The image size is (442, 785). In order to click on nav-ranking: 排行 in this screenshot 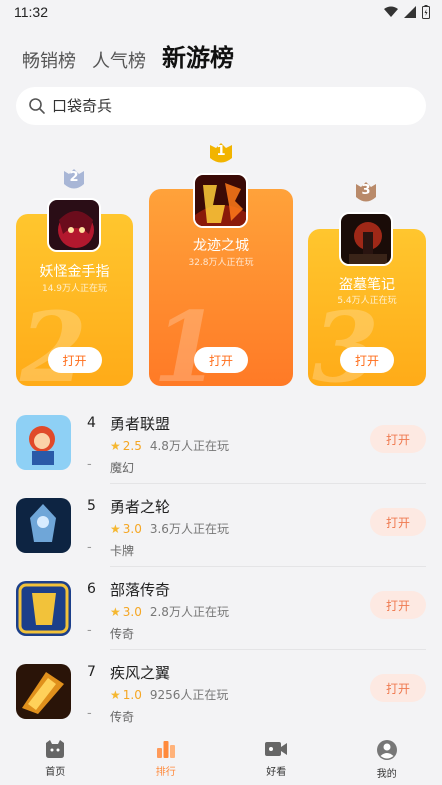, I will do `click(166, 757)`.